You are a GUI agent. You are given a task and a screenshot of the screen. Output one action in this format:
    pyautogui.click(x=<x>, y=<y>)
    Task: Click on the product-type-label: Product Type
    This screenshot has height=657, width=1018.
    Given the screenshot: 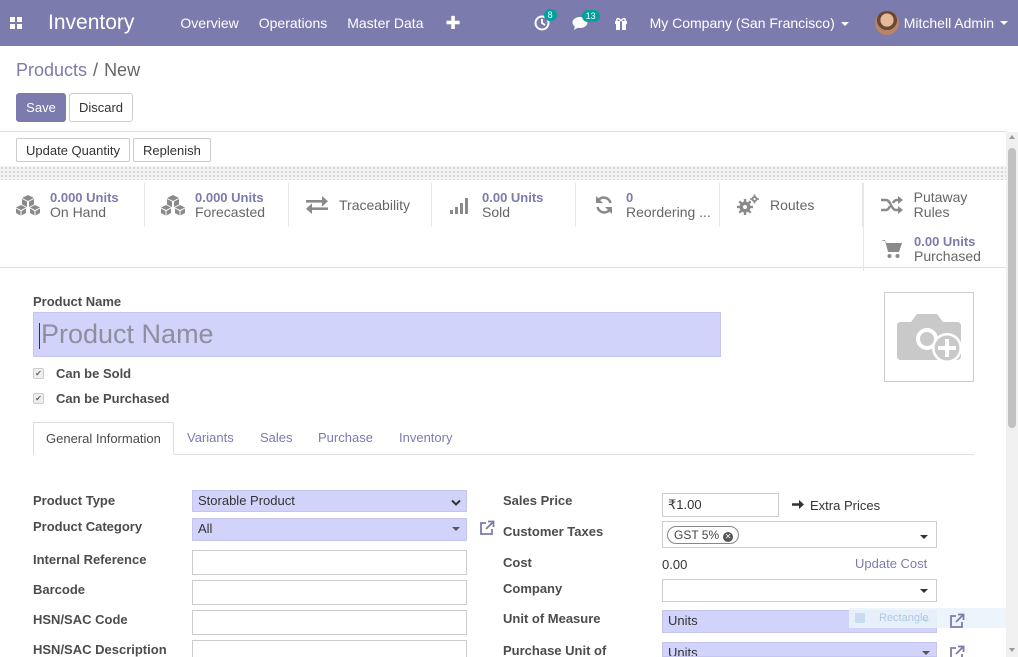 What is the action you would take?
    pyautogui.click(x=74, y=500)
    